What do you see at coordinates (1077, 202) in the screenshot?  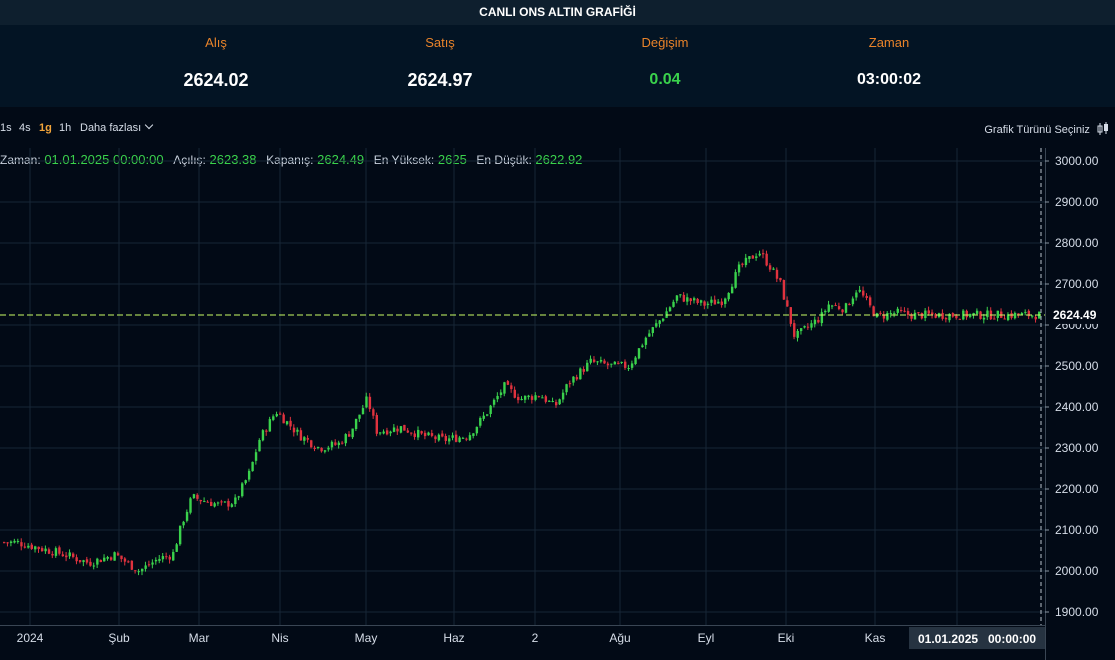 I see `y-tick-label: 2900.00` at bounding box center [1077, 202].